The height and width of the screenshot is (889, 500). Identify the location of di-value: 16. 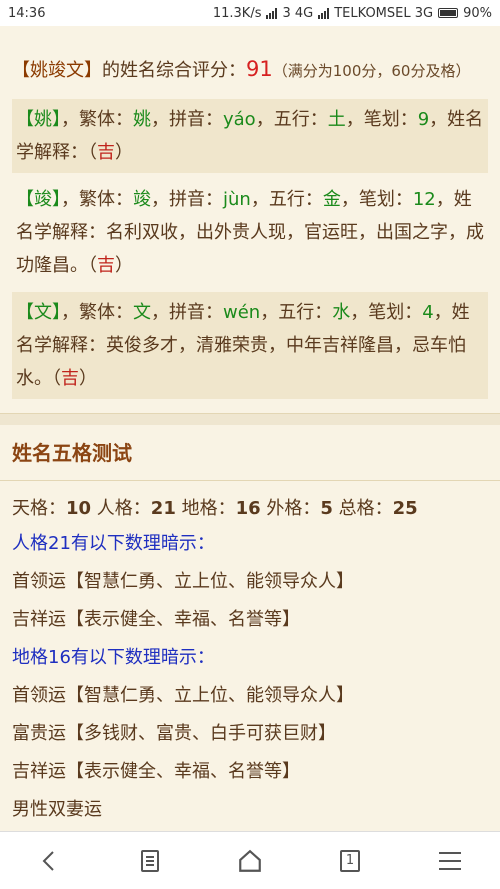
(248, 508).